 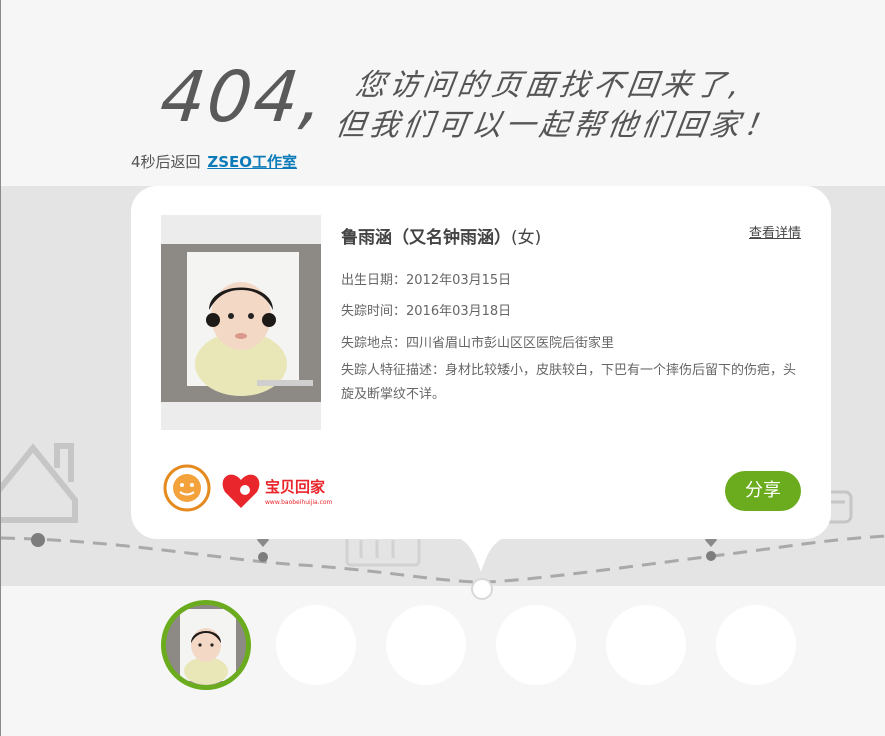 I want to click on partner-logos-image: 宝贝回家 www.baobeihuijia.com, so click(x=248, y=488).